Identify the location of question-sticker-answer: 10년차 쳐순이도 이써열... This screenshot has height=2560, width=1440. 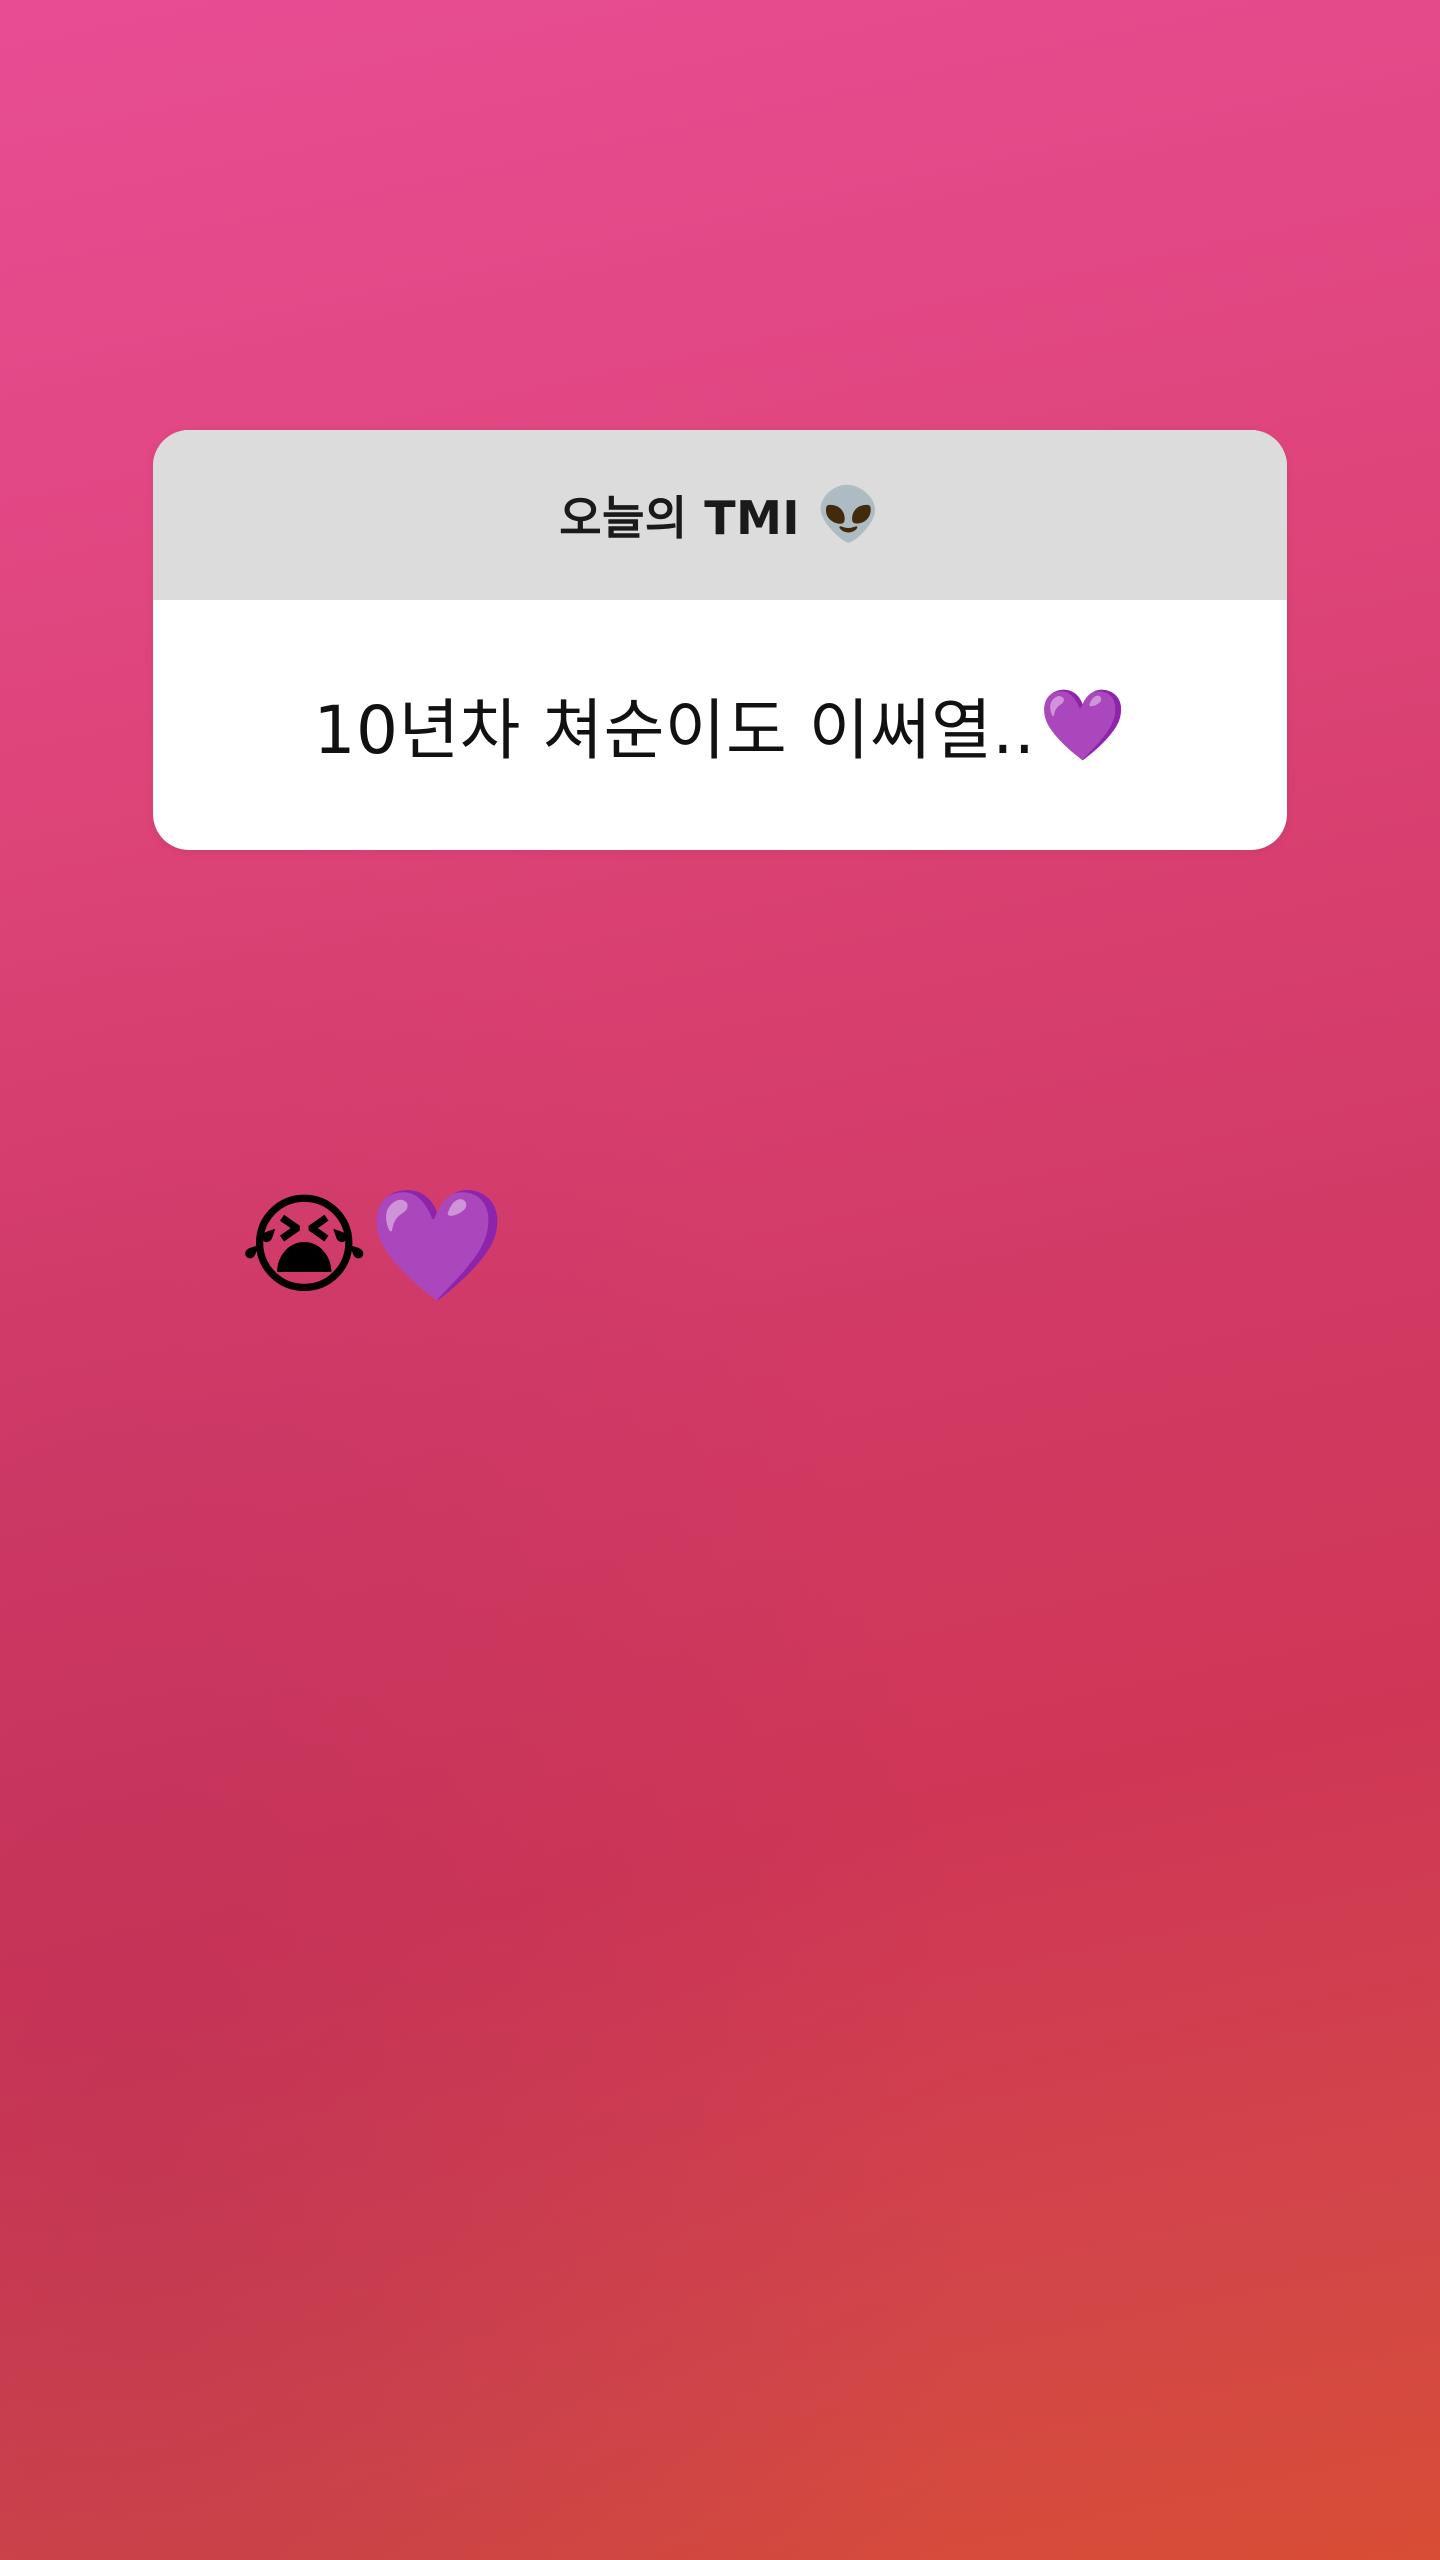
(674, 730).